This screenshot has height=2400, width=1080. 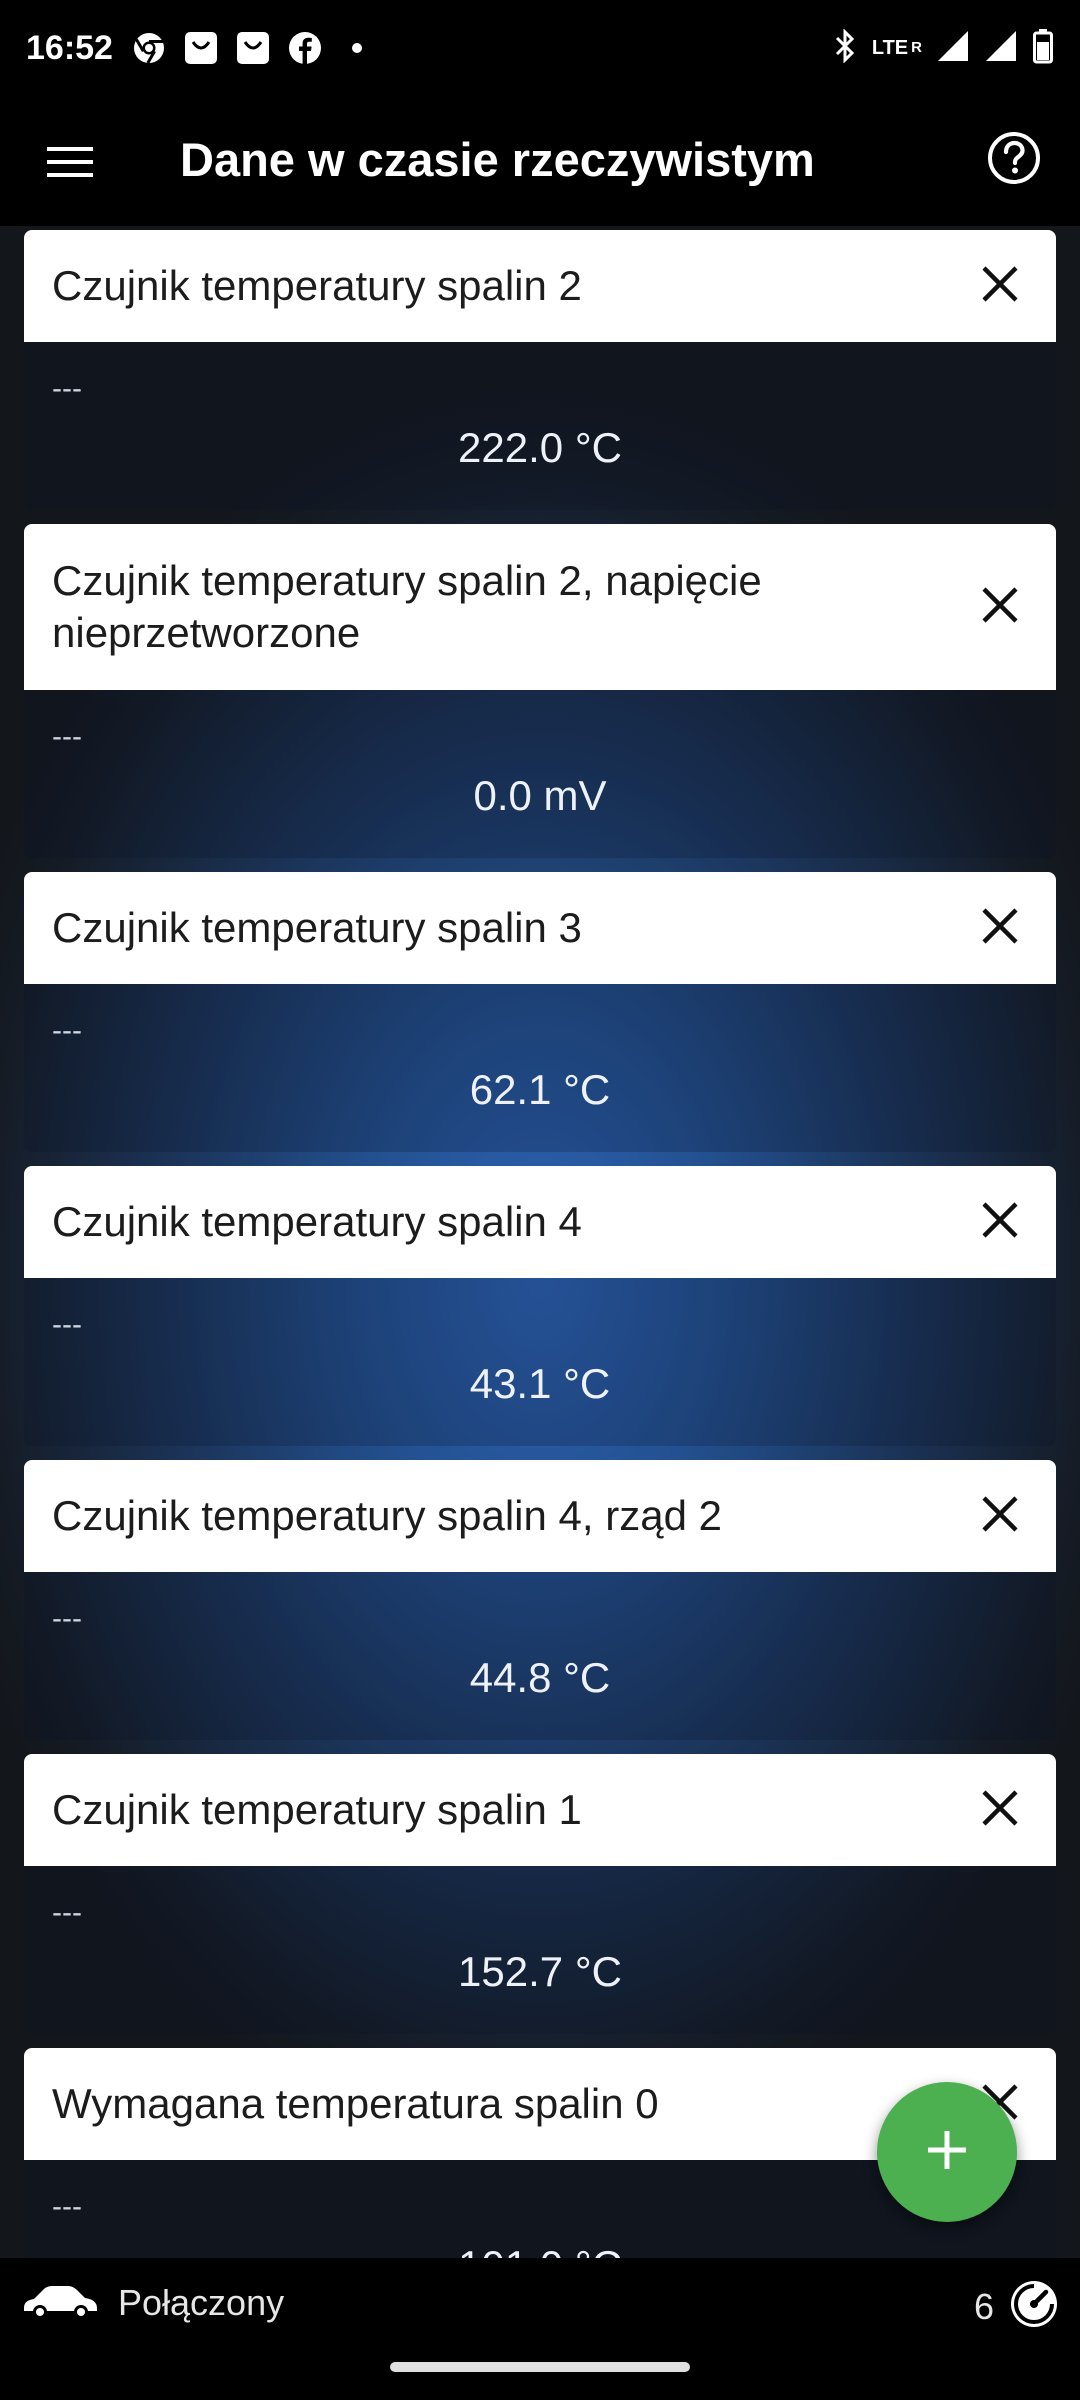 I want to click on home-indicator, so click(x=540, y=2367).